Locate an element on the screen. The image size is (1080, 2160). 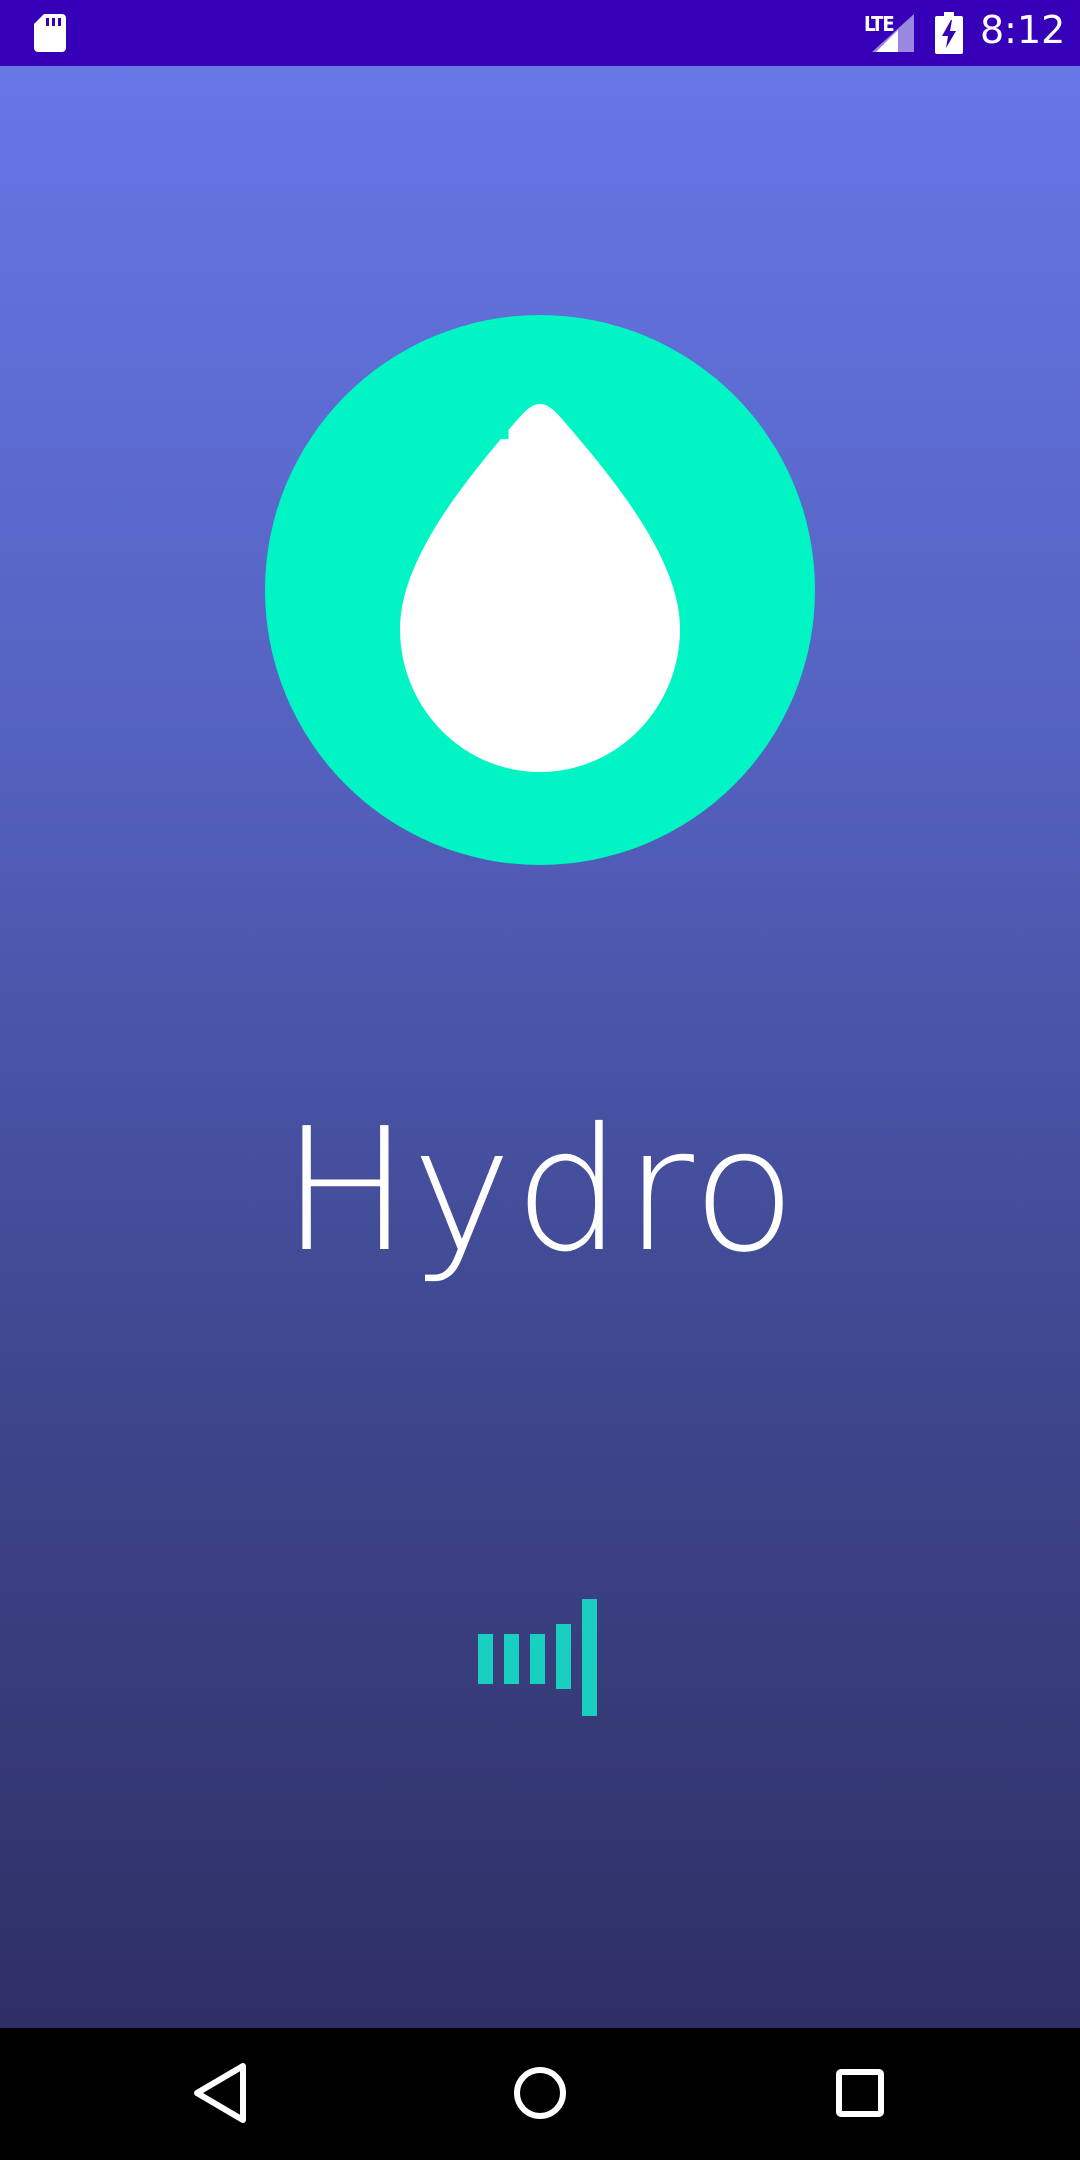
sd-card-icon is located at coordinates (50, 33).